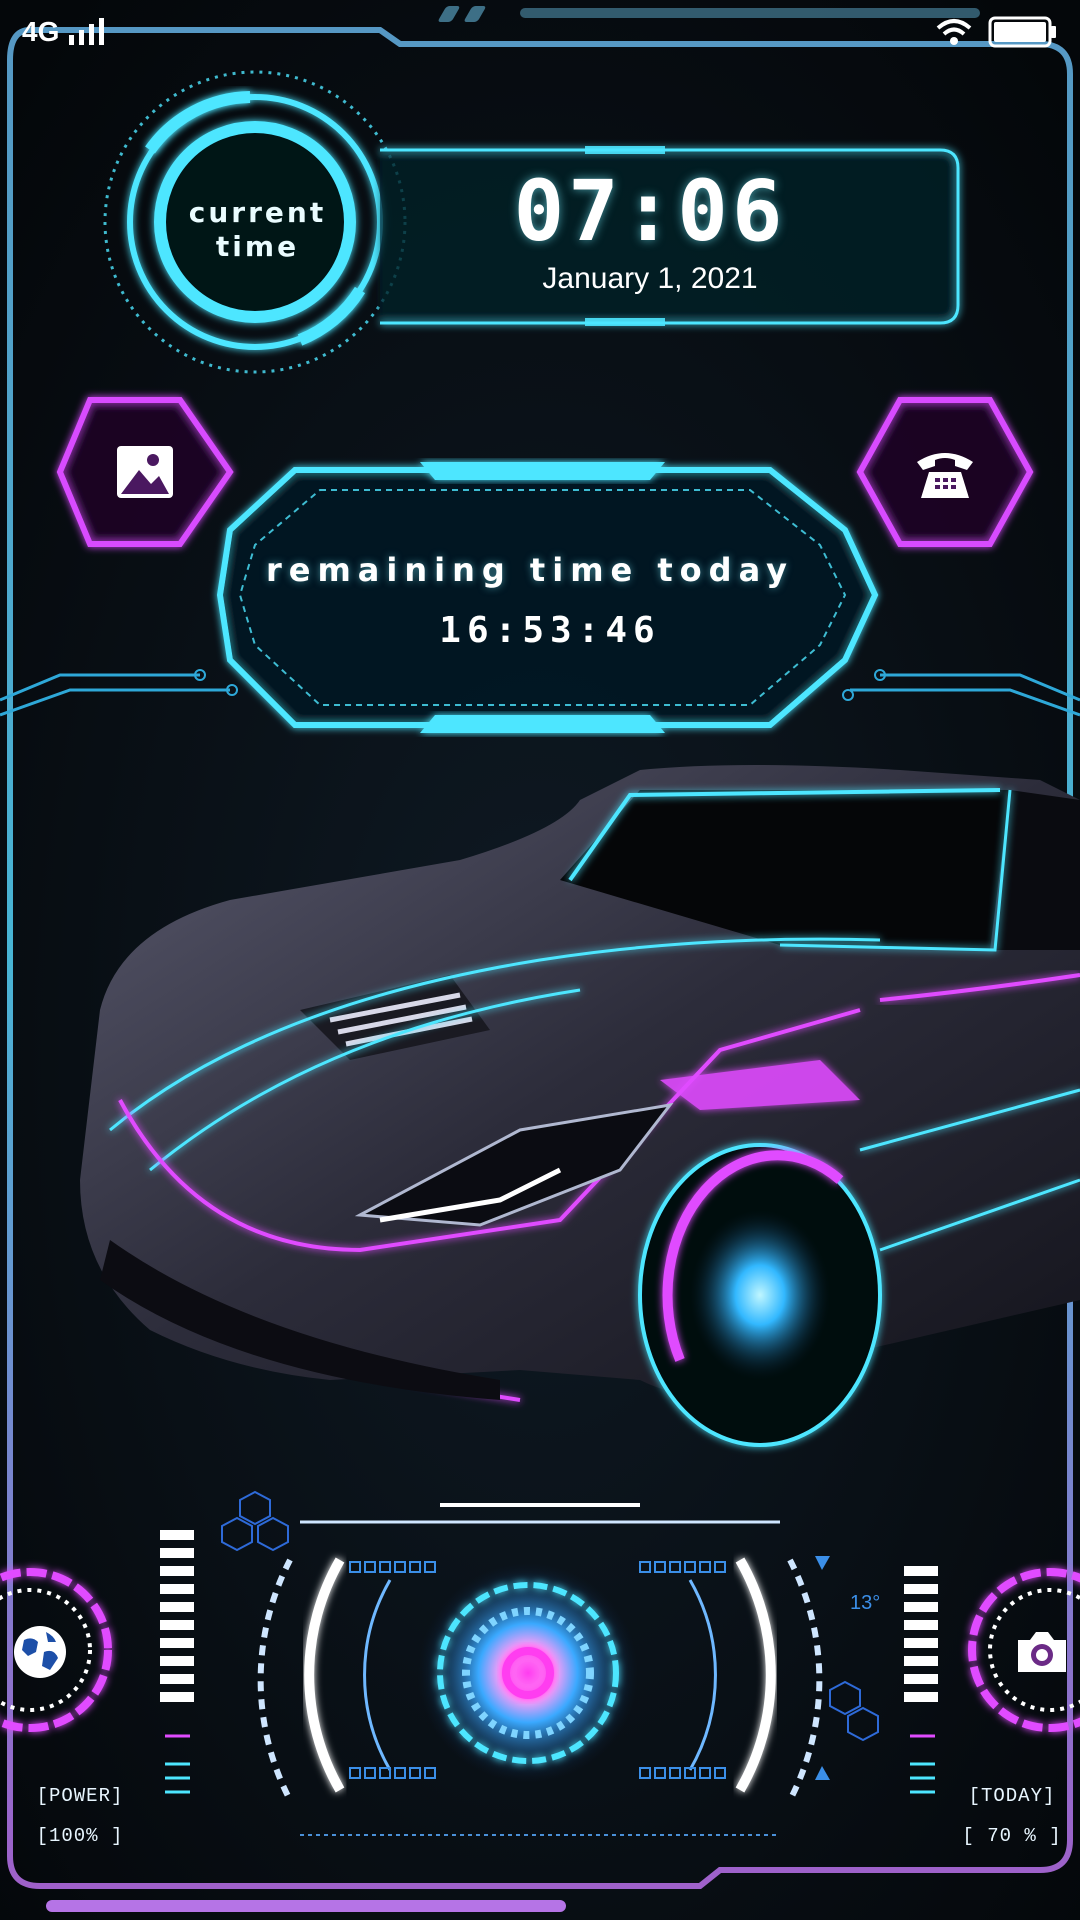  I want to click on status-bar-left: 4G, so click(64, 32).